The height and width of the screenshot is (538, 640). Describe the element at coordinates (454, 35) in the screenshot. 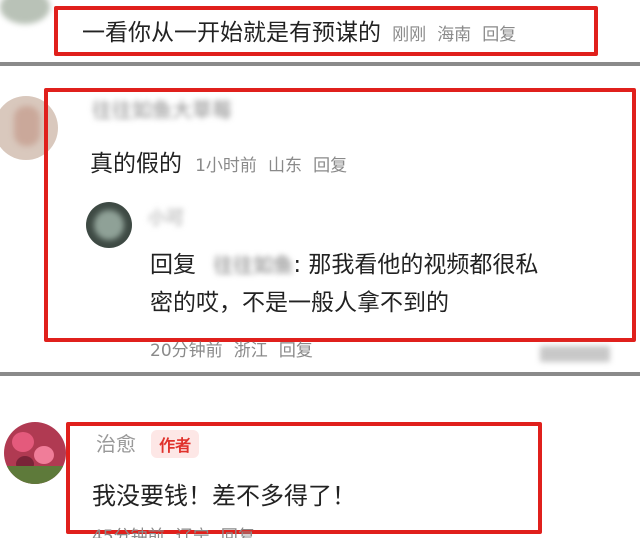

I see `comment-location: 海南` at that location.